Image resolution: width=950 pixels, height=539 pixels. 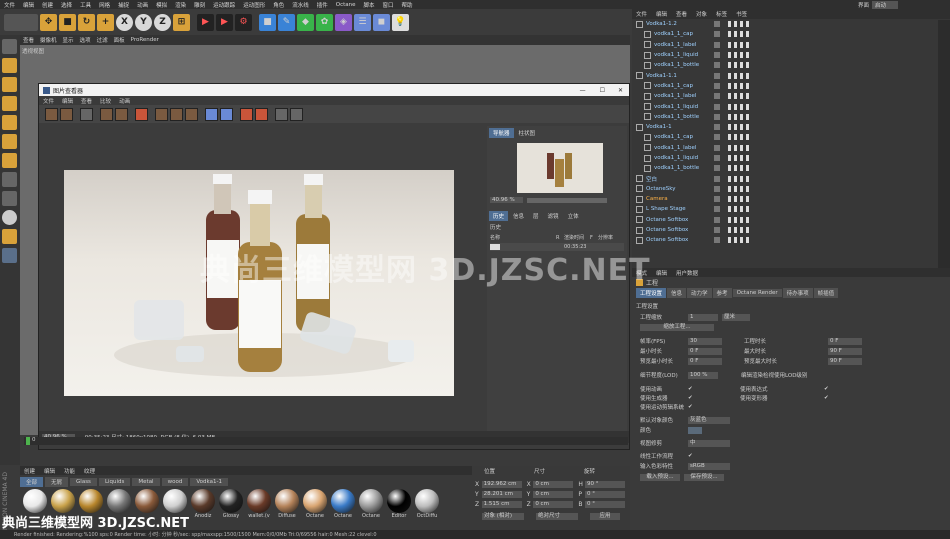 I want to click on default-color-select: 灰蓝色, so click(x=709, y=420).